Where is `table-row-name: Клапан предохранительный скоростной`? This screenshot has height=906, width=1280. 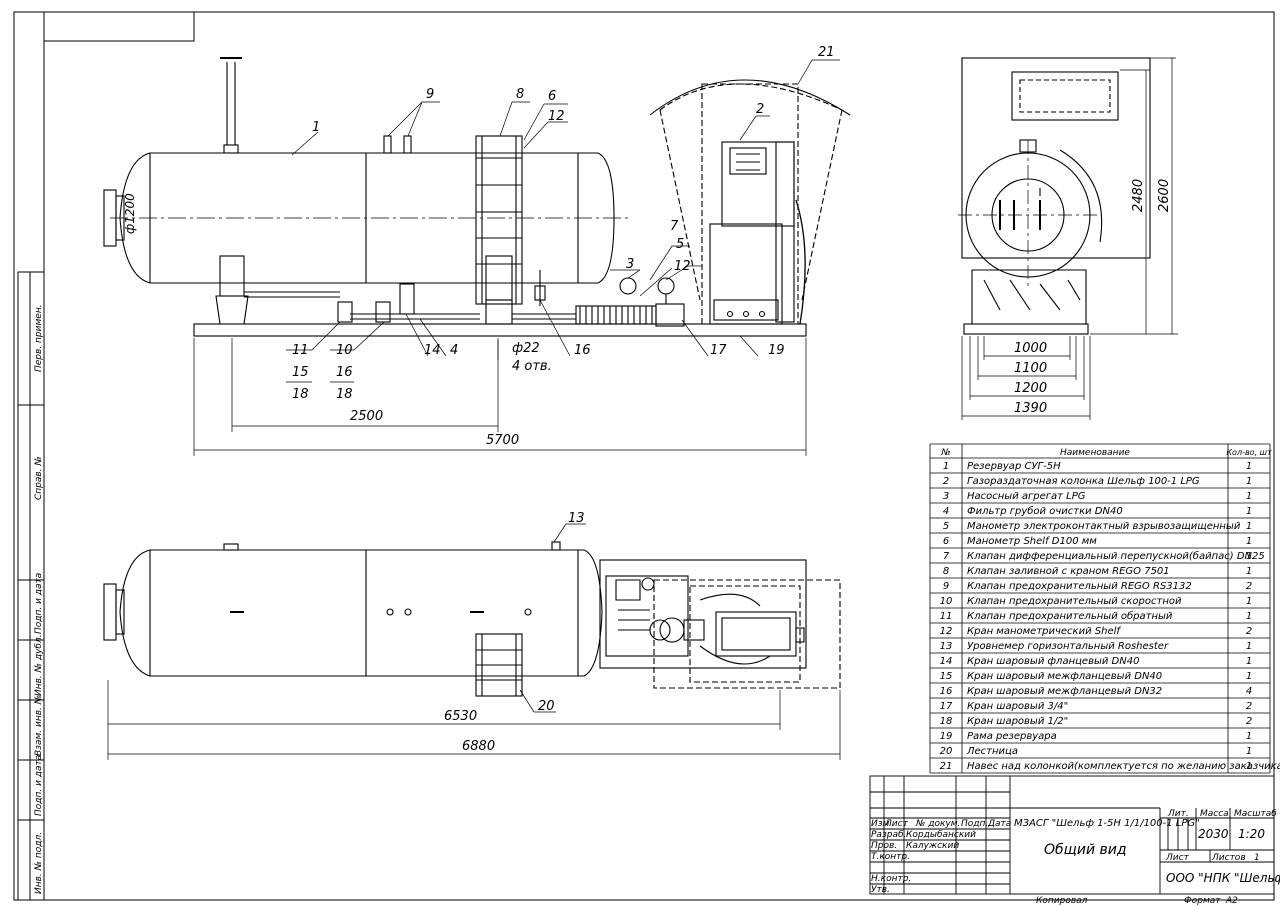
table-row-name: Клапан предохранительный скоростной is located at coordinates (1074, 601).